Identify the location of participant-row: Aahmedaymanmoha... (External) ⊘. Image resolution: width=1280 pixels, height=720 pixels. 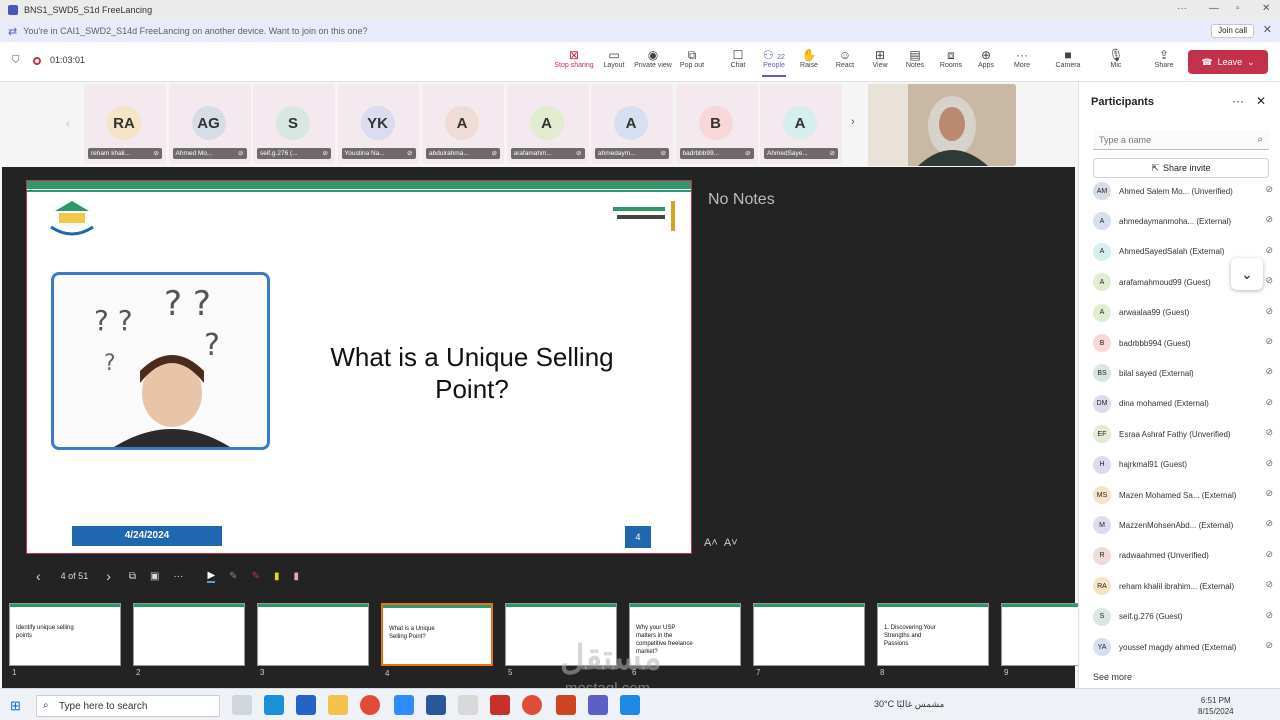
(1183, 221).